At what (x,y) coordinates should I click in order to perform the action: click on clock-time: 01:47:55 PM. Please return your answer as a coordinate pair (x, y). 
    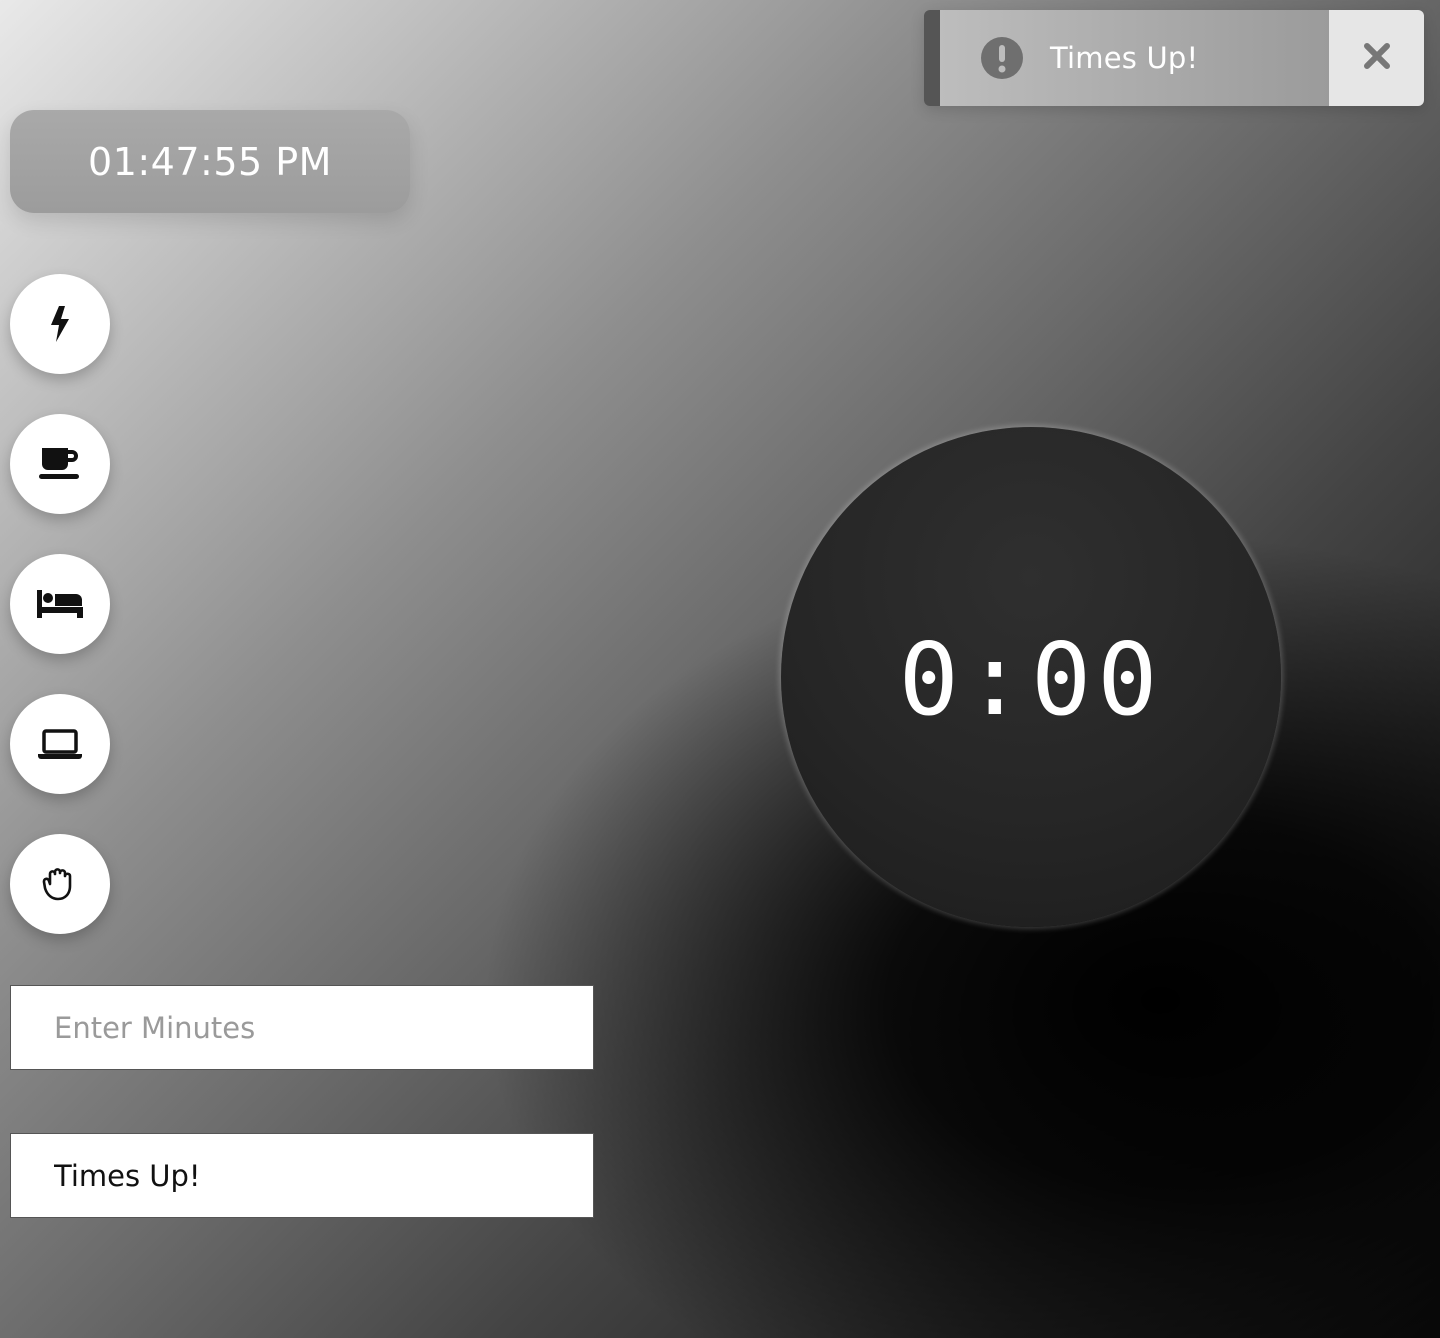
    Looking at the image, I should click on (210, 161).